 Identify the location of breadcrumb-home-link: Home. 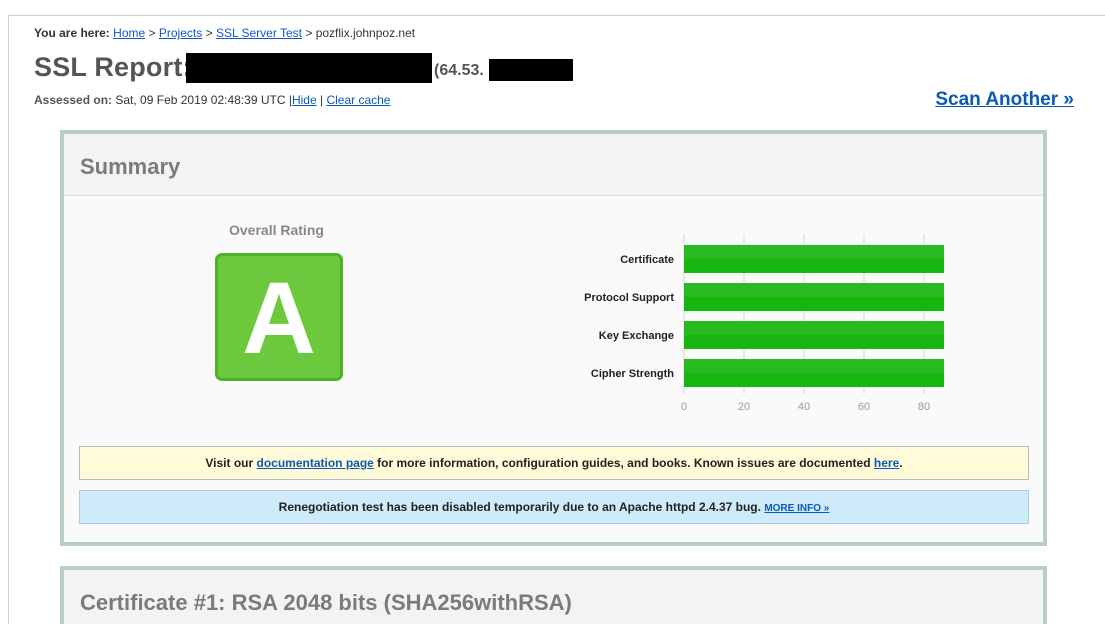
(129, 33).